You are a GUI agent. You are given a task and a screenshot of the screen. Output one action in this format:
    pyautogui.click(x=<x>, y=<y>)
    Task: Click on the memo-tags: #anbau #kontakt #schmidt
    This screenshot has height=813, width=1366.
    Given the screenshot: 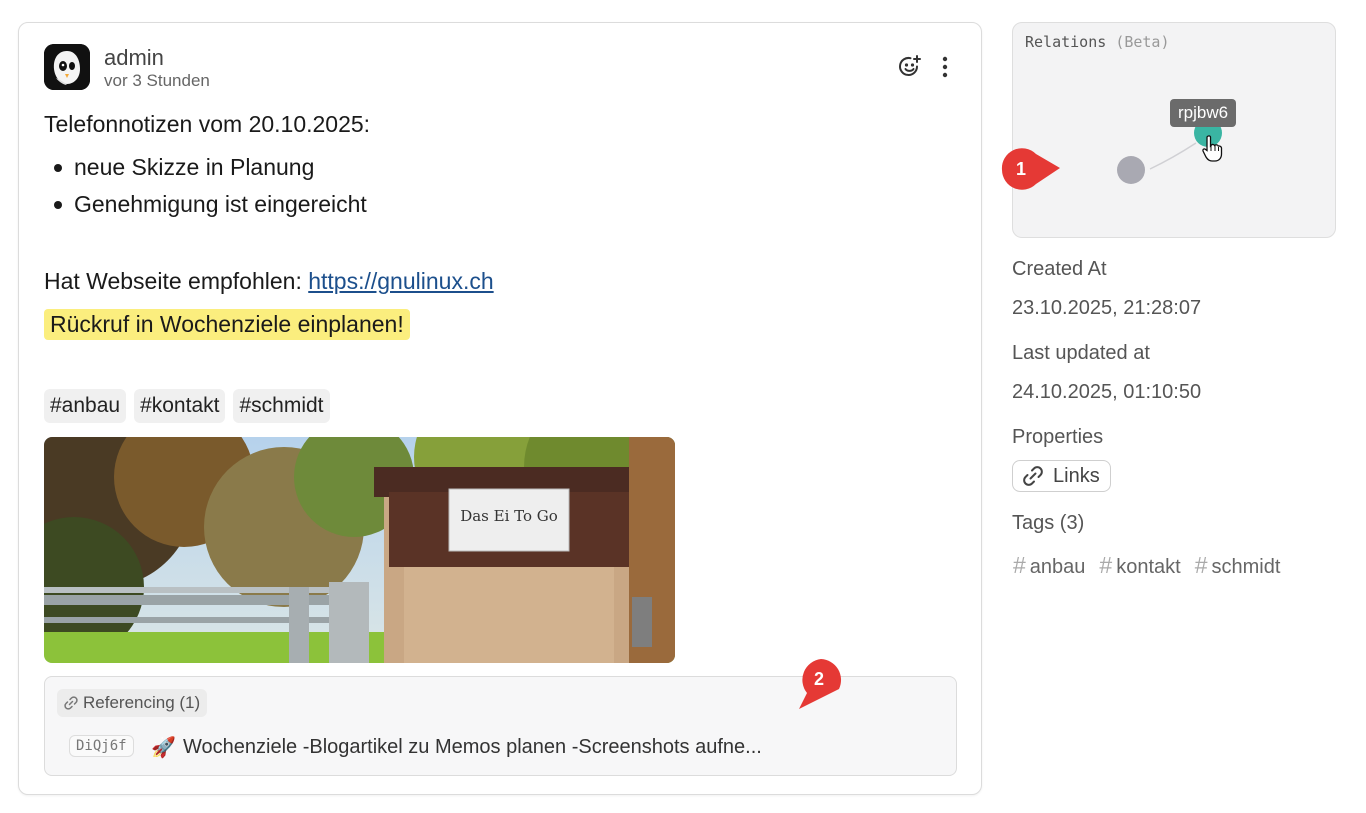 What is the action you would take?
    pyautogui.click(x=187, y=406)
    